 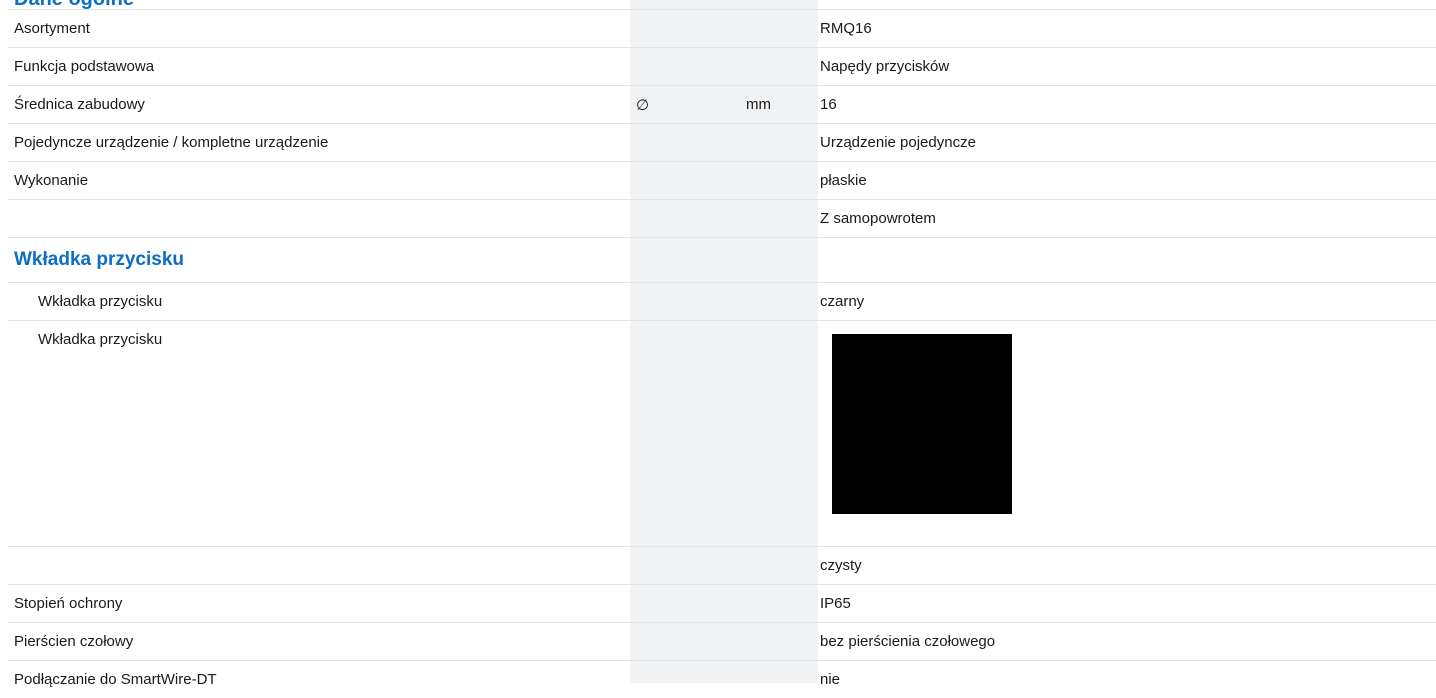 I want to click on section-header-row: Wkładka przycisku, so click(x=722, y=260).